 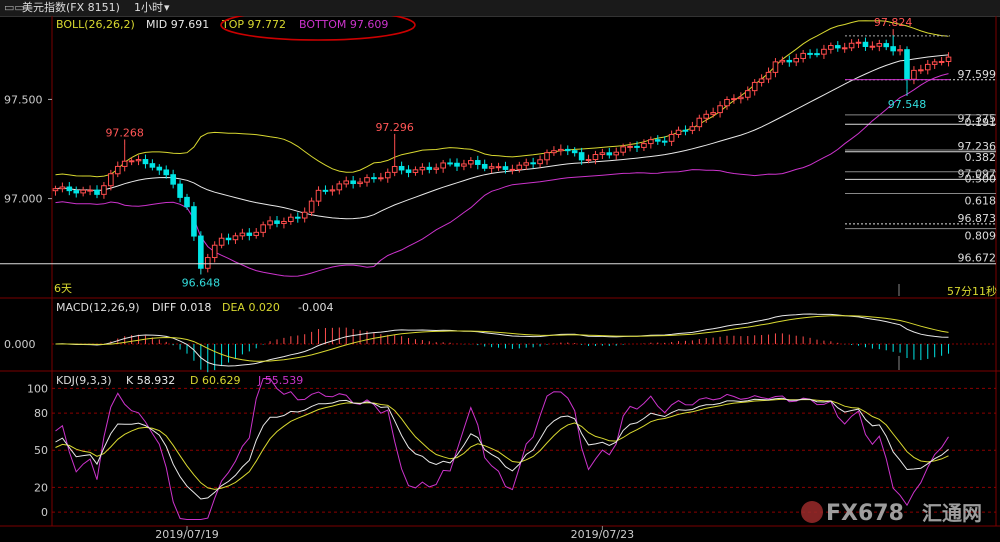 I want to click on kdj-legend-d: D 60.629, so click(x=215, y=380).